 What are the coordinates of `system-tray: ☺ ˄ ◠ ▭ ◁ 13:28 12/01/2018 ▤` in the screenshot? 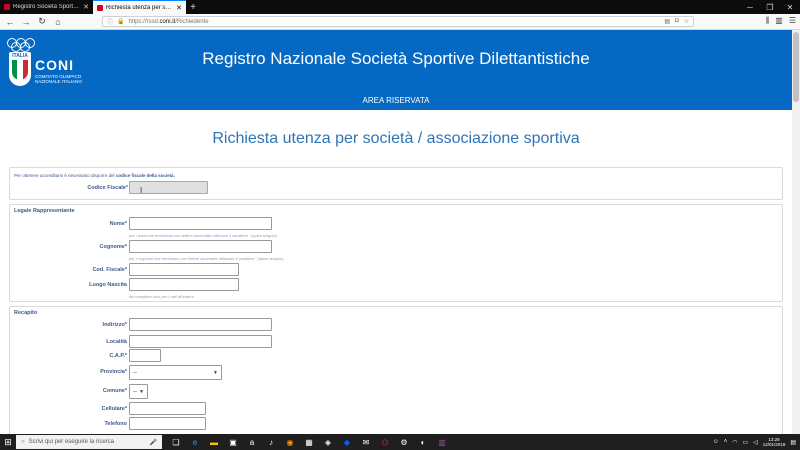 It's located at (756, 442).